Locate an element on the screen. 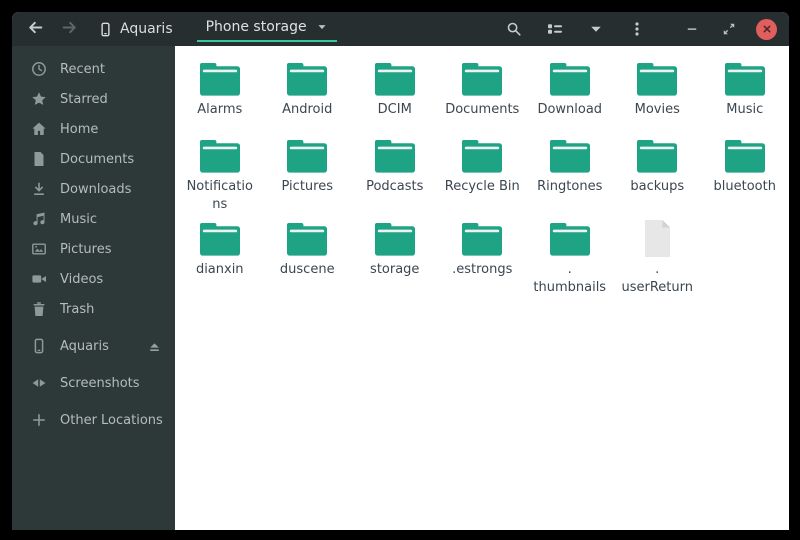 The height and width of the screenshot is (540, 800). sidebar-item-screenshots: Screenshots is located at coordinates (93, 383).